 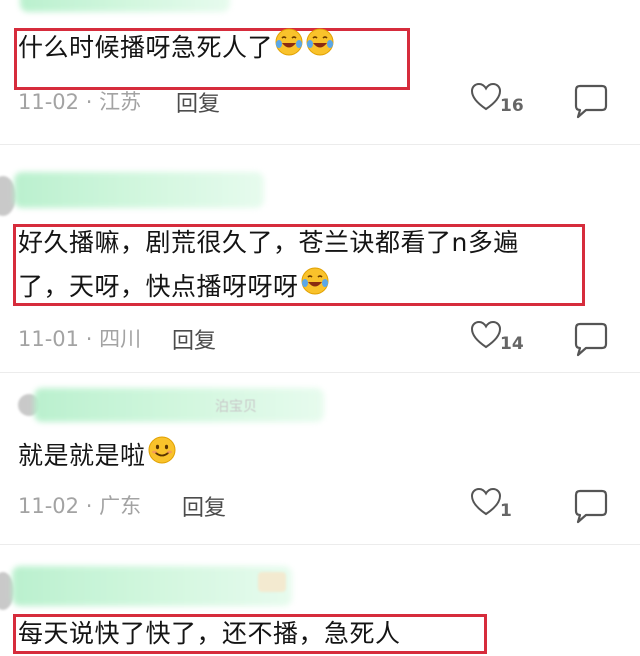 I want to click on like-count: 14, so click(x=512, y=344).